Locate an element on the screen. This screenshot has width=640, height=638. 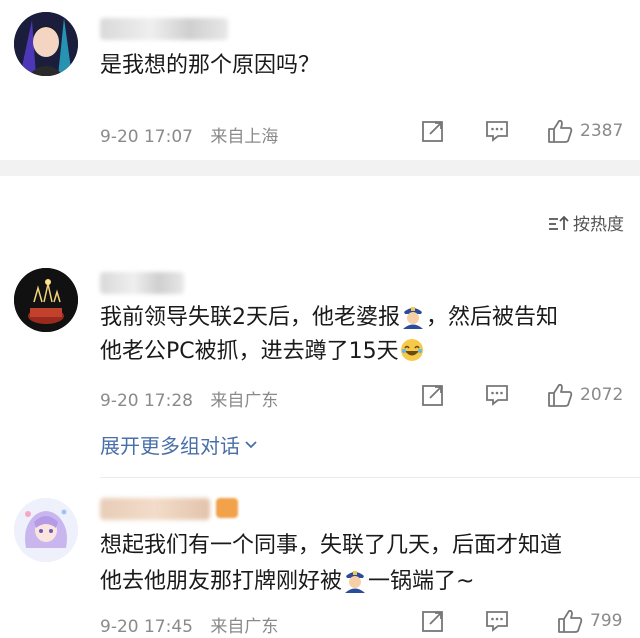
chevron-down-icon is located at coordinates (251, 444).